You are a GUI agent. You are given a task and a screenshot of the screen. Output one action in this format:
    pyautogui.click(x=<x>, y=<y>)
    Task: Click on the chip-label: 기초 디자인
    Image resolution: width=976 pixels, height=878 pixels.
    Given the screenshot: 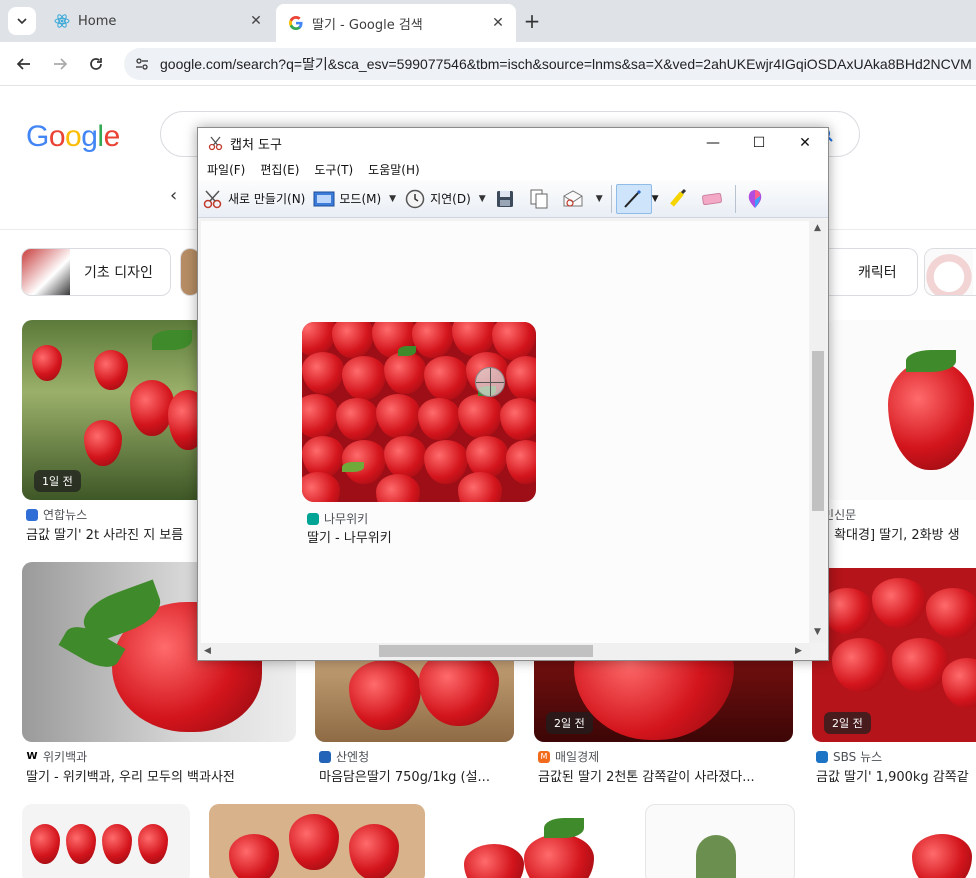 What is the action you would take?
    pyautogui.click(x=118, y=273)
    